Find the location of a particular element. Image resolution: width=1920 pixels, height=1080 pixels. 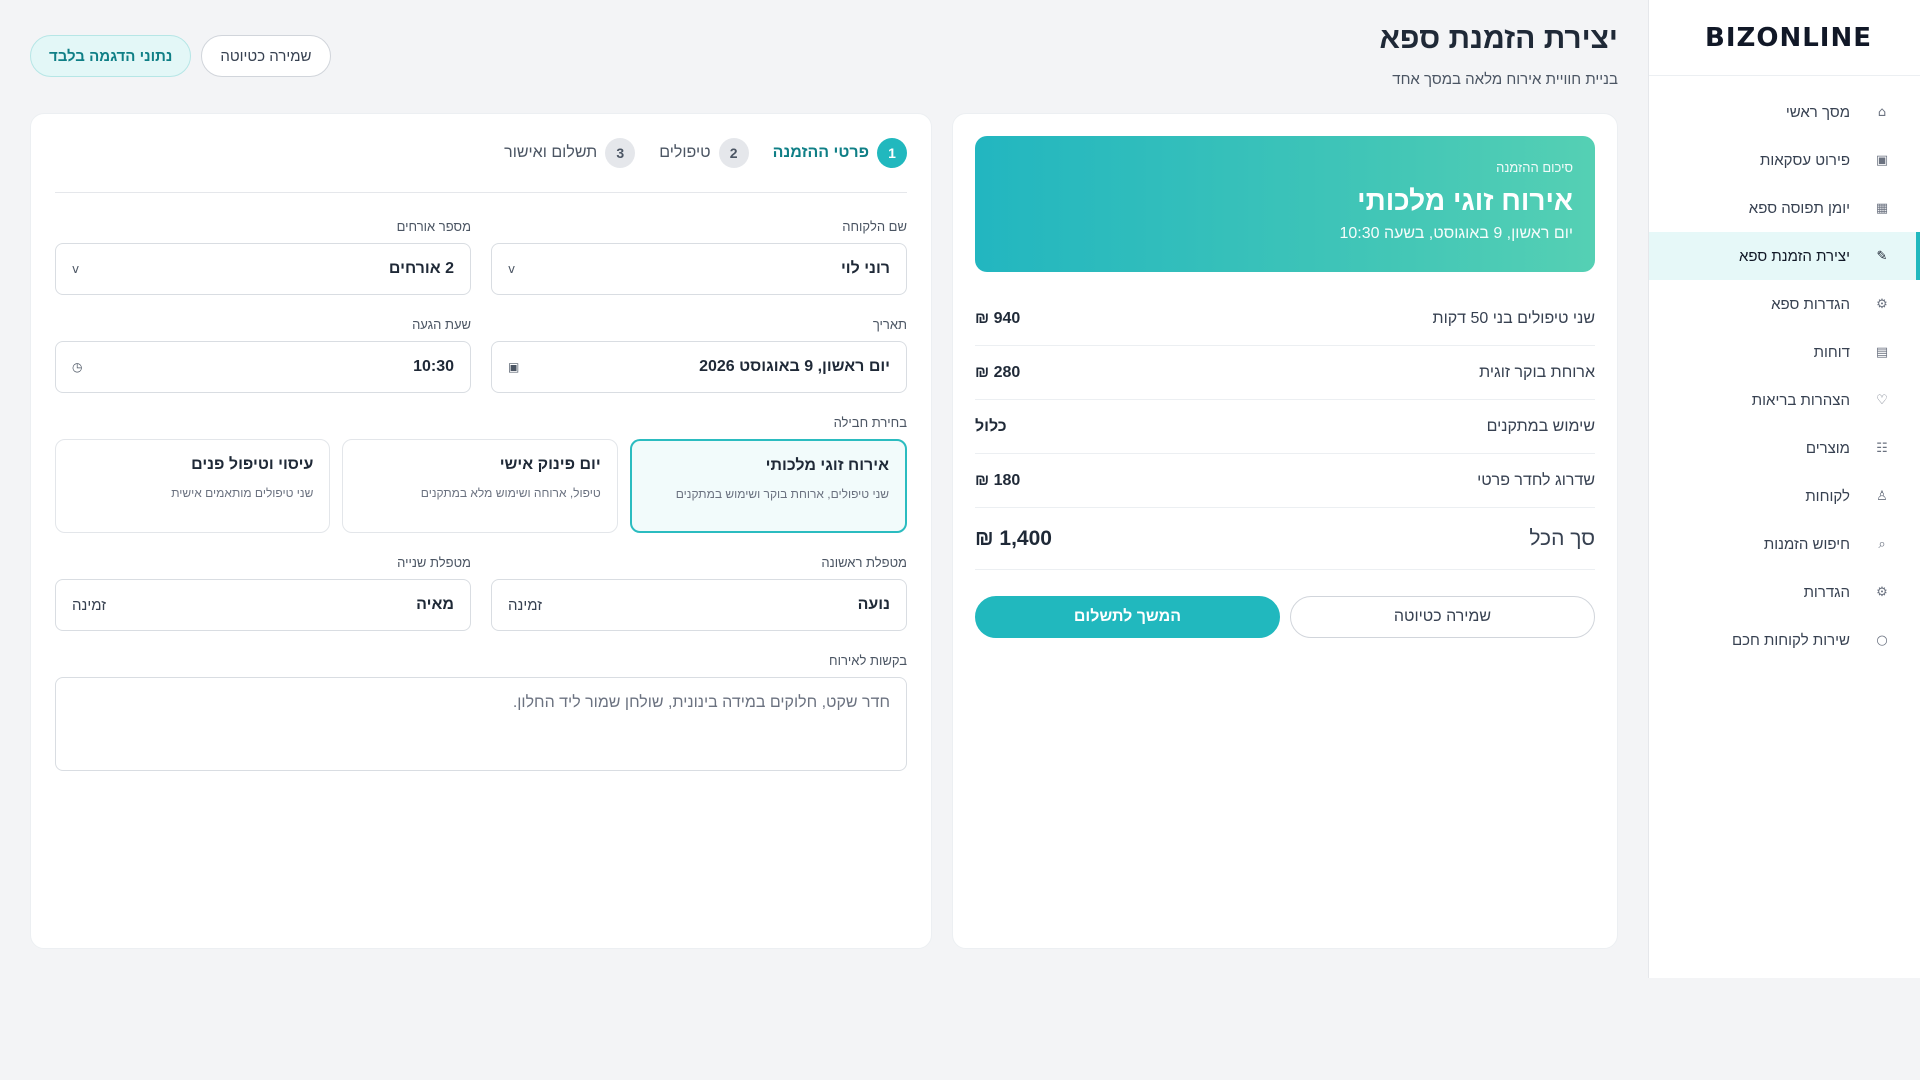

customer-select: רוני לוי v is located at coordinates (699, 269).